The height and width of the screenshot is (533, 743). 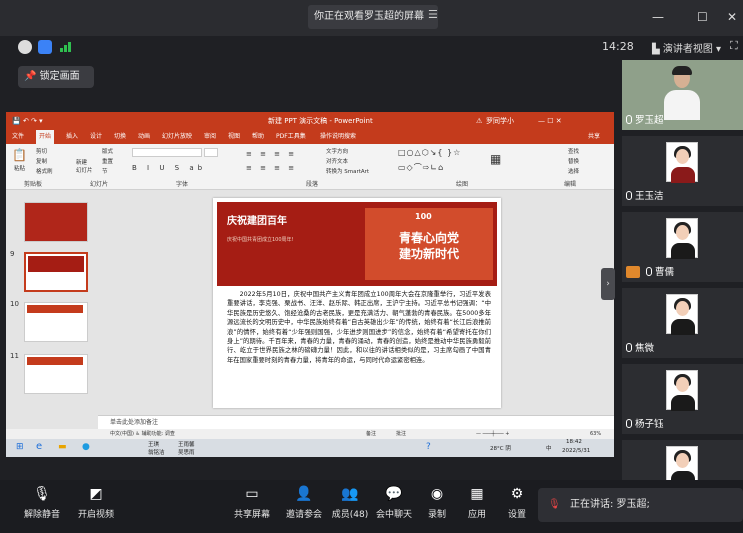 What do you see at coordinates (18, 137) in the screenshot?
I see `tab-file: 文件` at bounding box center [18, 137].